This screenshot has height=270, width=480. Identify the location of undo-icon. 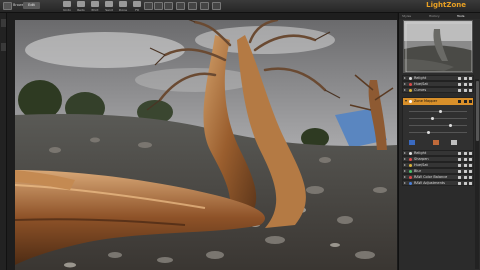
(67, 4).